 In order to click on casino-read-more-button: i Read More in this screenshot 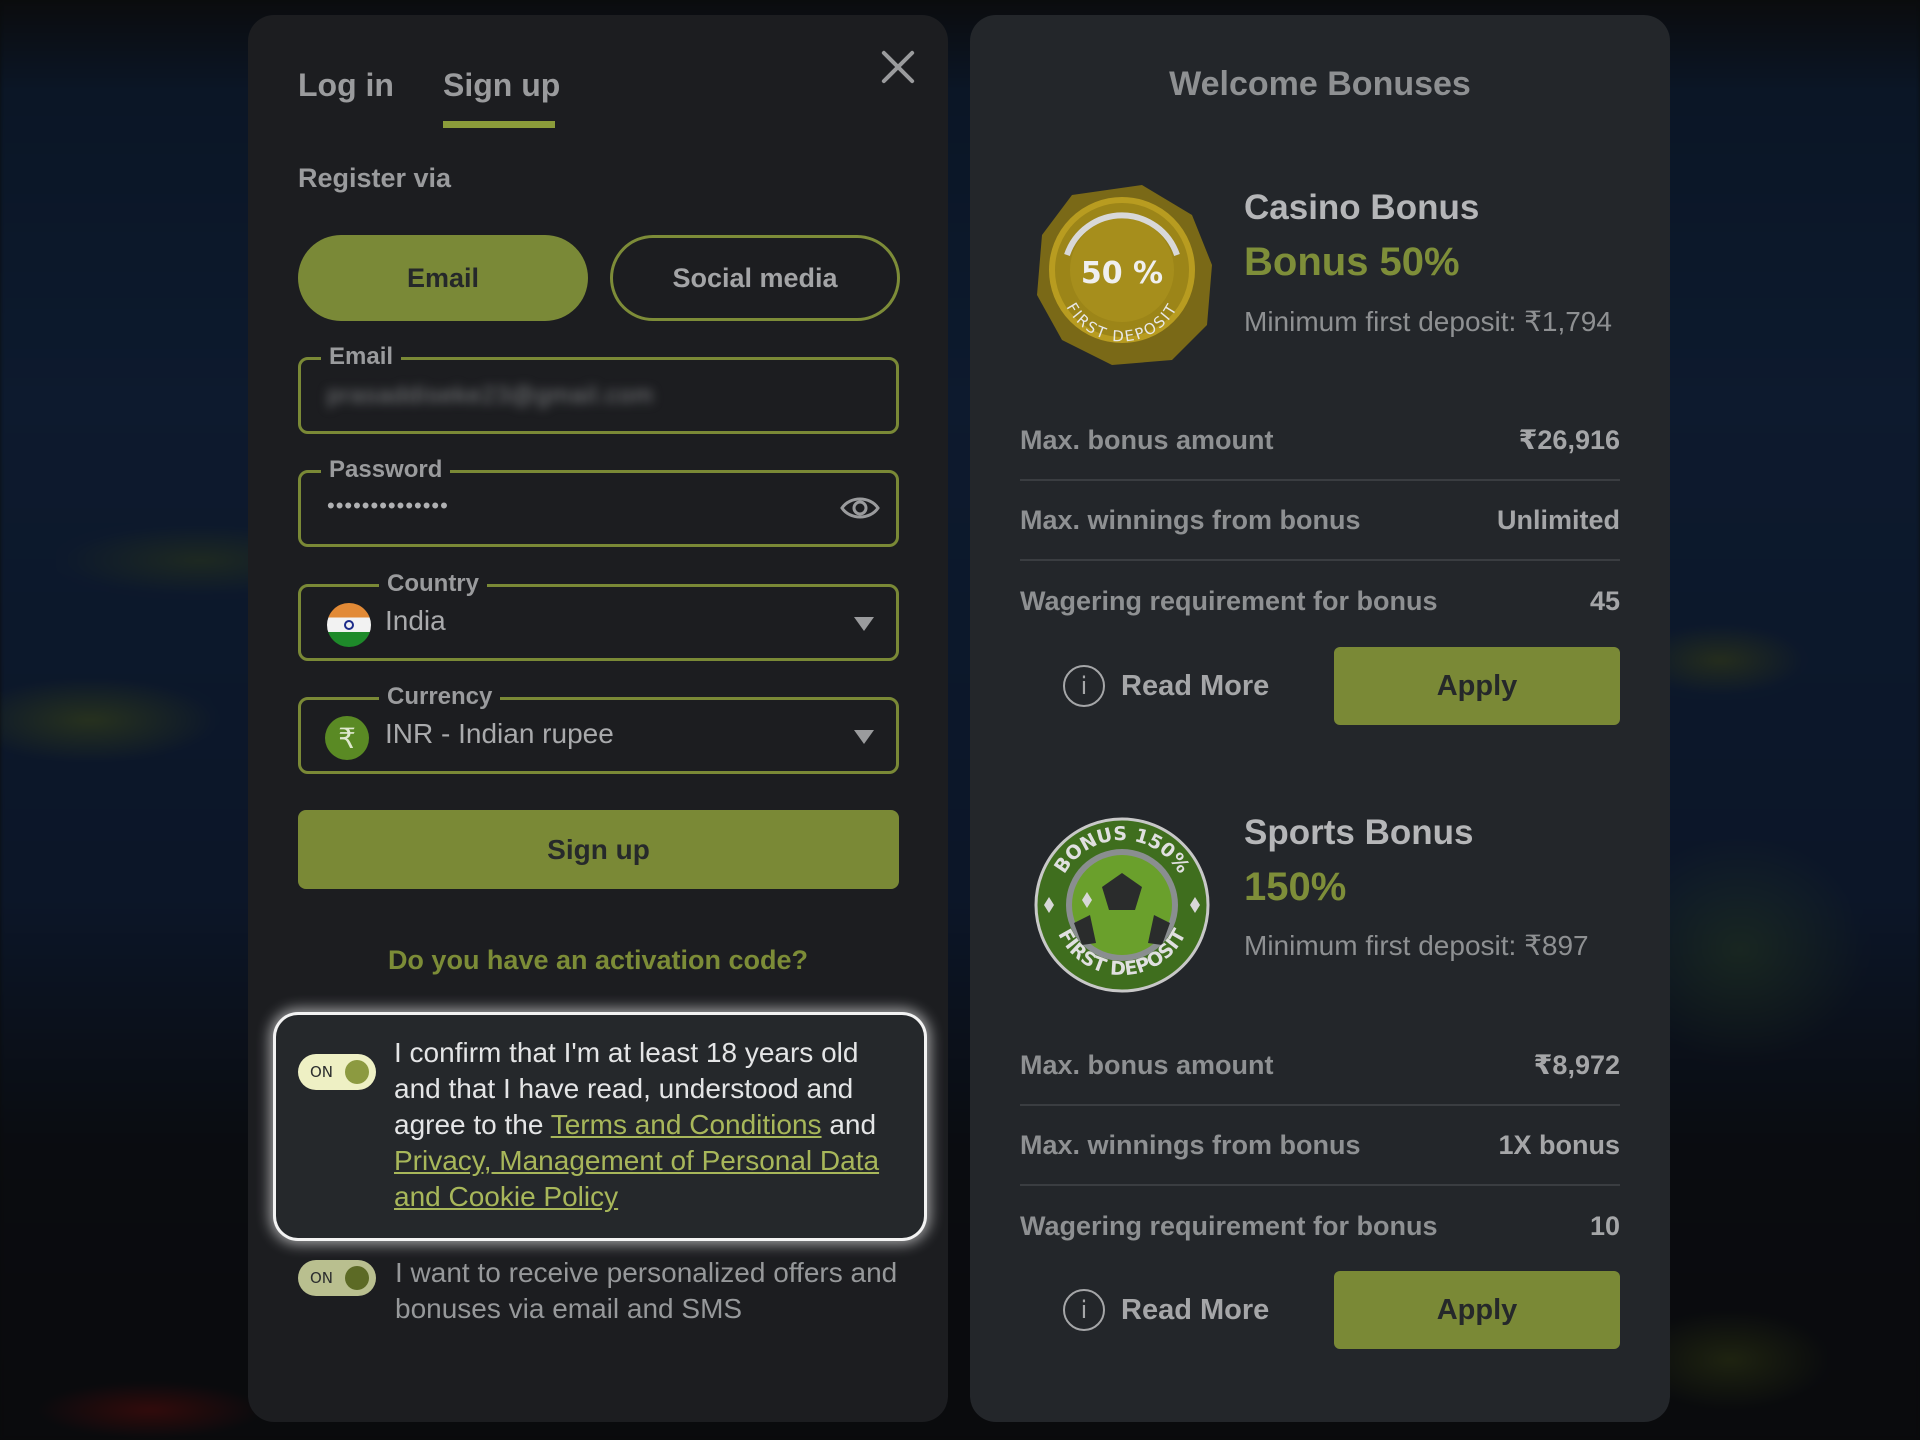, I will do `click(1166, 686)`.